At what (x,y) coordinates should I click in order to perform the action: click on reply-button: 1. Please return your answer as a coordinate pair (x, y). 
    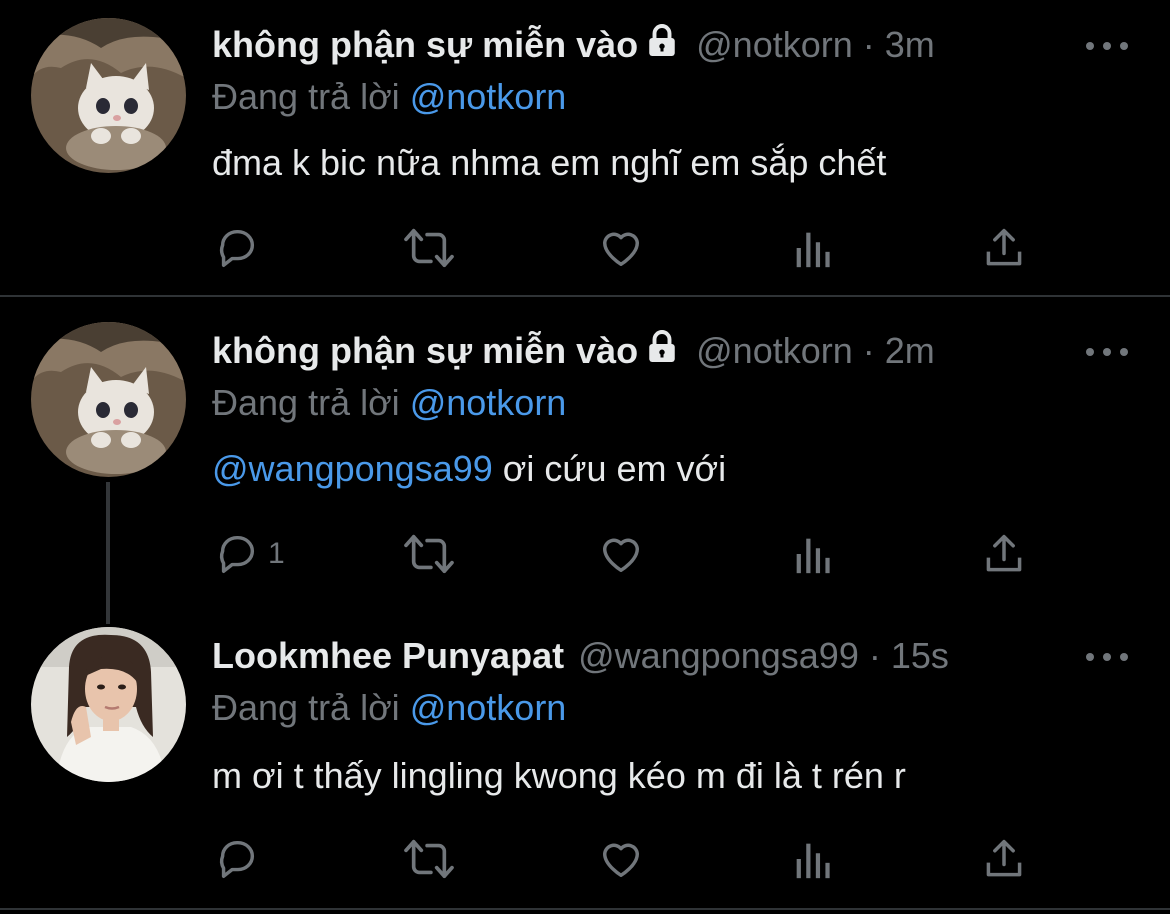
    Looking at the image, I should click on (249, 554).